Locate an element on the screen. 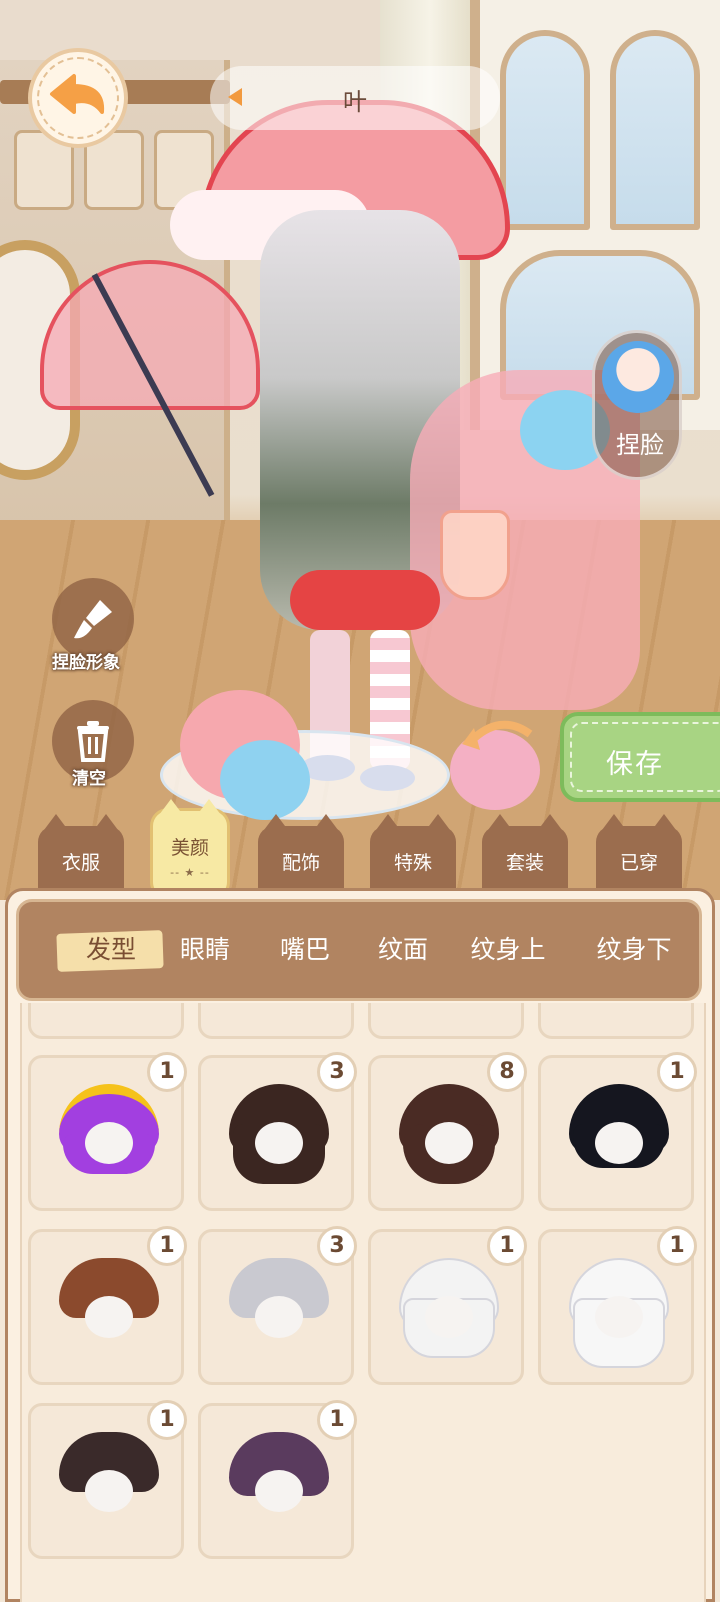  sub-tab-face-tattoo: 纹面 is located at coordinates (403, 950).